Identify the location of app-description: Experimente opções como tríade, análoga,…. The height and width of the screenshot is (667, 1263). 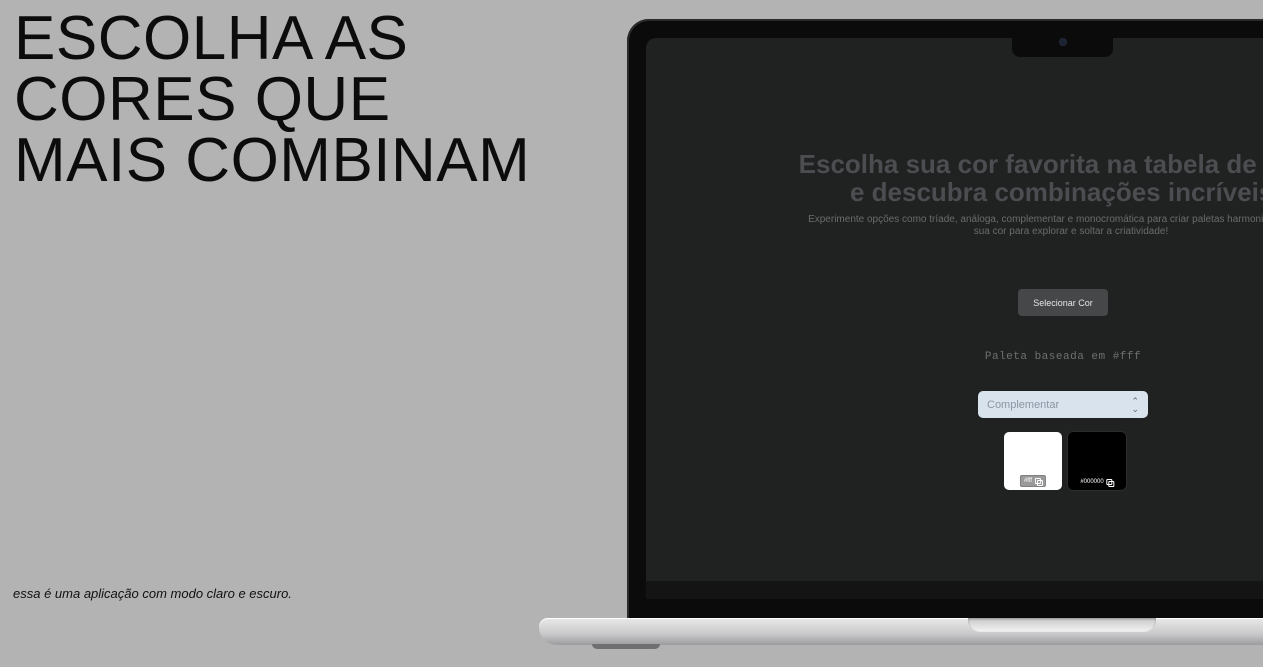
(1035, 225).